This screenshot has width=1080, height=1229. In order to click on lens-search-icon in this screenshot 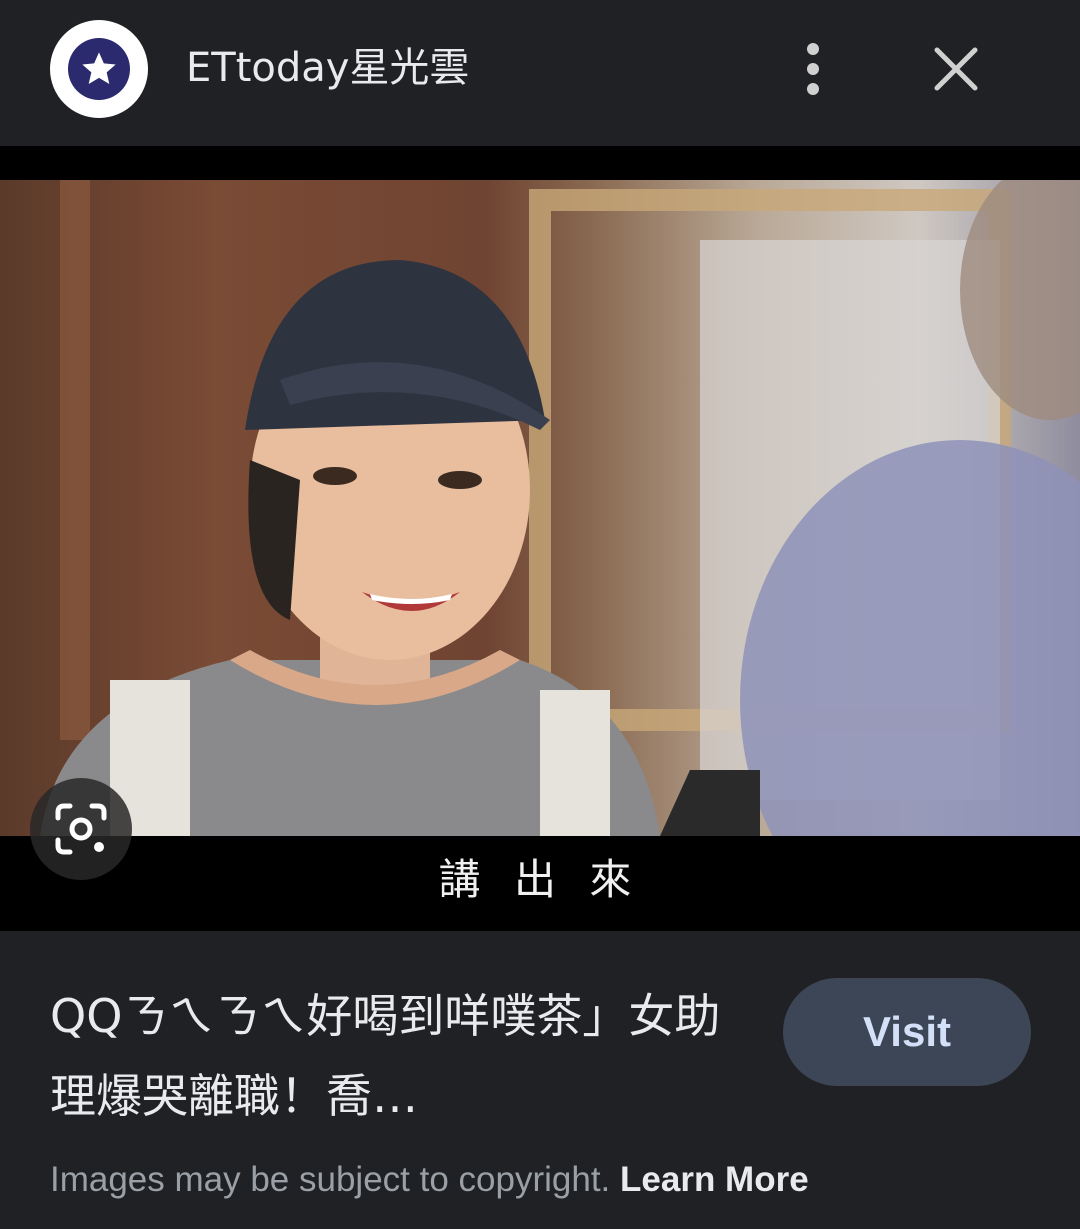, I will do `click(81, 829)`.